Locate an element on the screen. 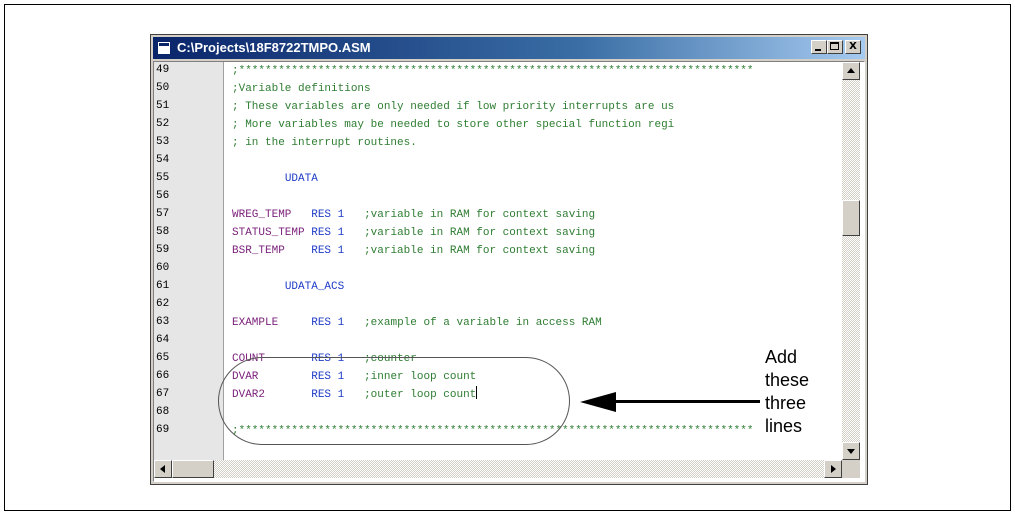 The image size is (1015, 515). code-line: ; in the interrupt routines. is located at coordinates (324, 143).